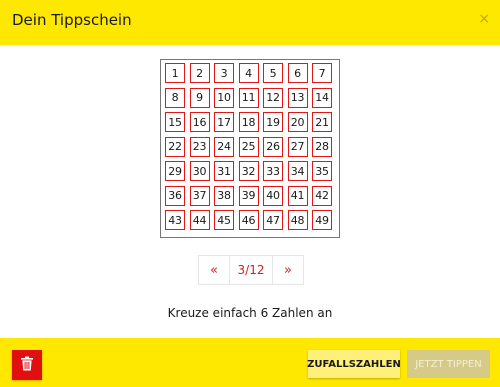 The width and height of the screenshot is (500, 387). Describe the element at coordinates (250, 22) in the screenshot. I see `modal-header: Dein Tippschein ×` at that location.